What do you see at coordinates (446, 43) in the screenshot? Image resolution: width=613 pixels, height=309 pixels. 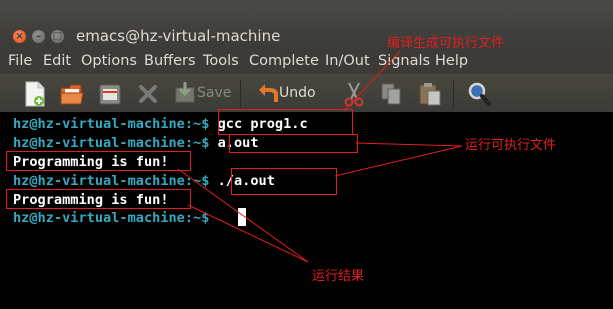 I see `annotation-compile: 编译生成可执行文件` at bounding box center [446, 43].